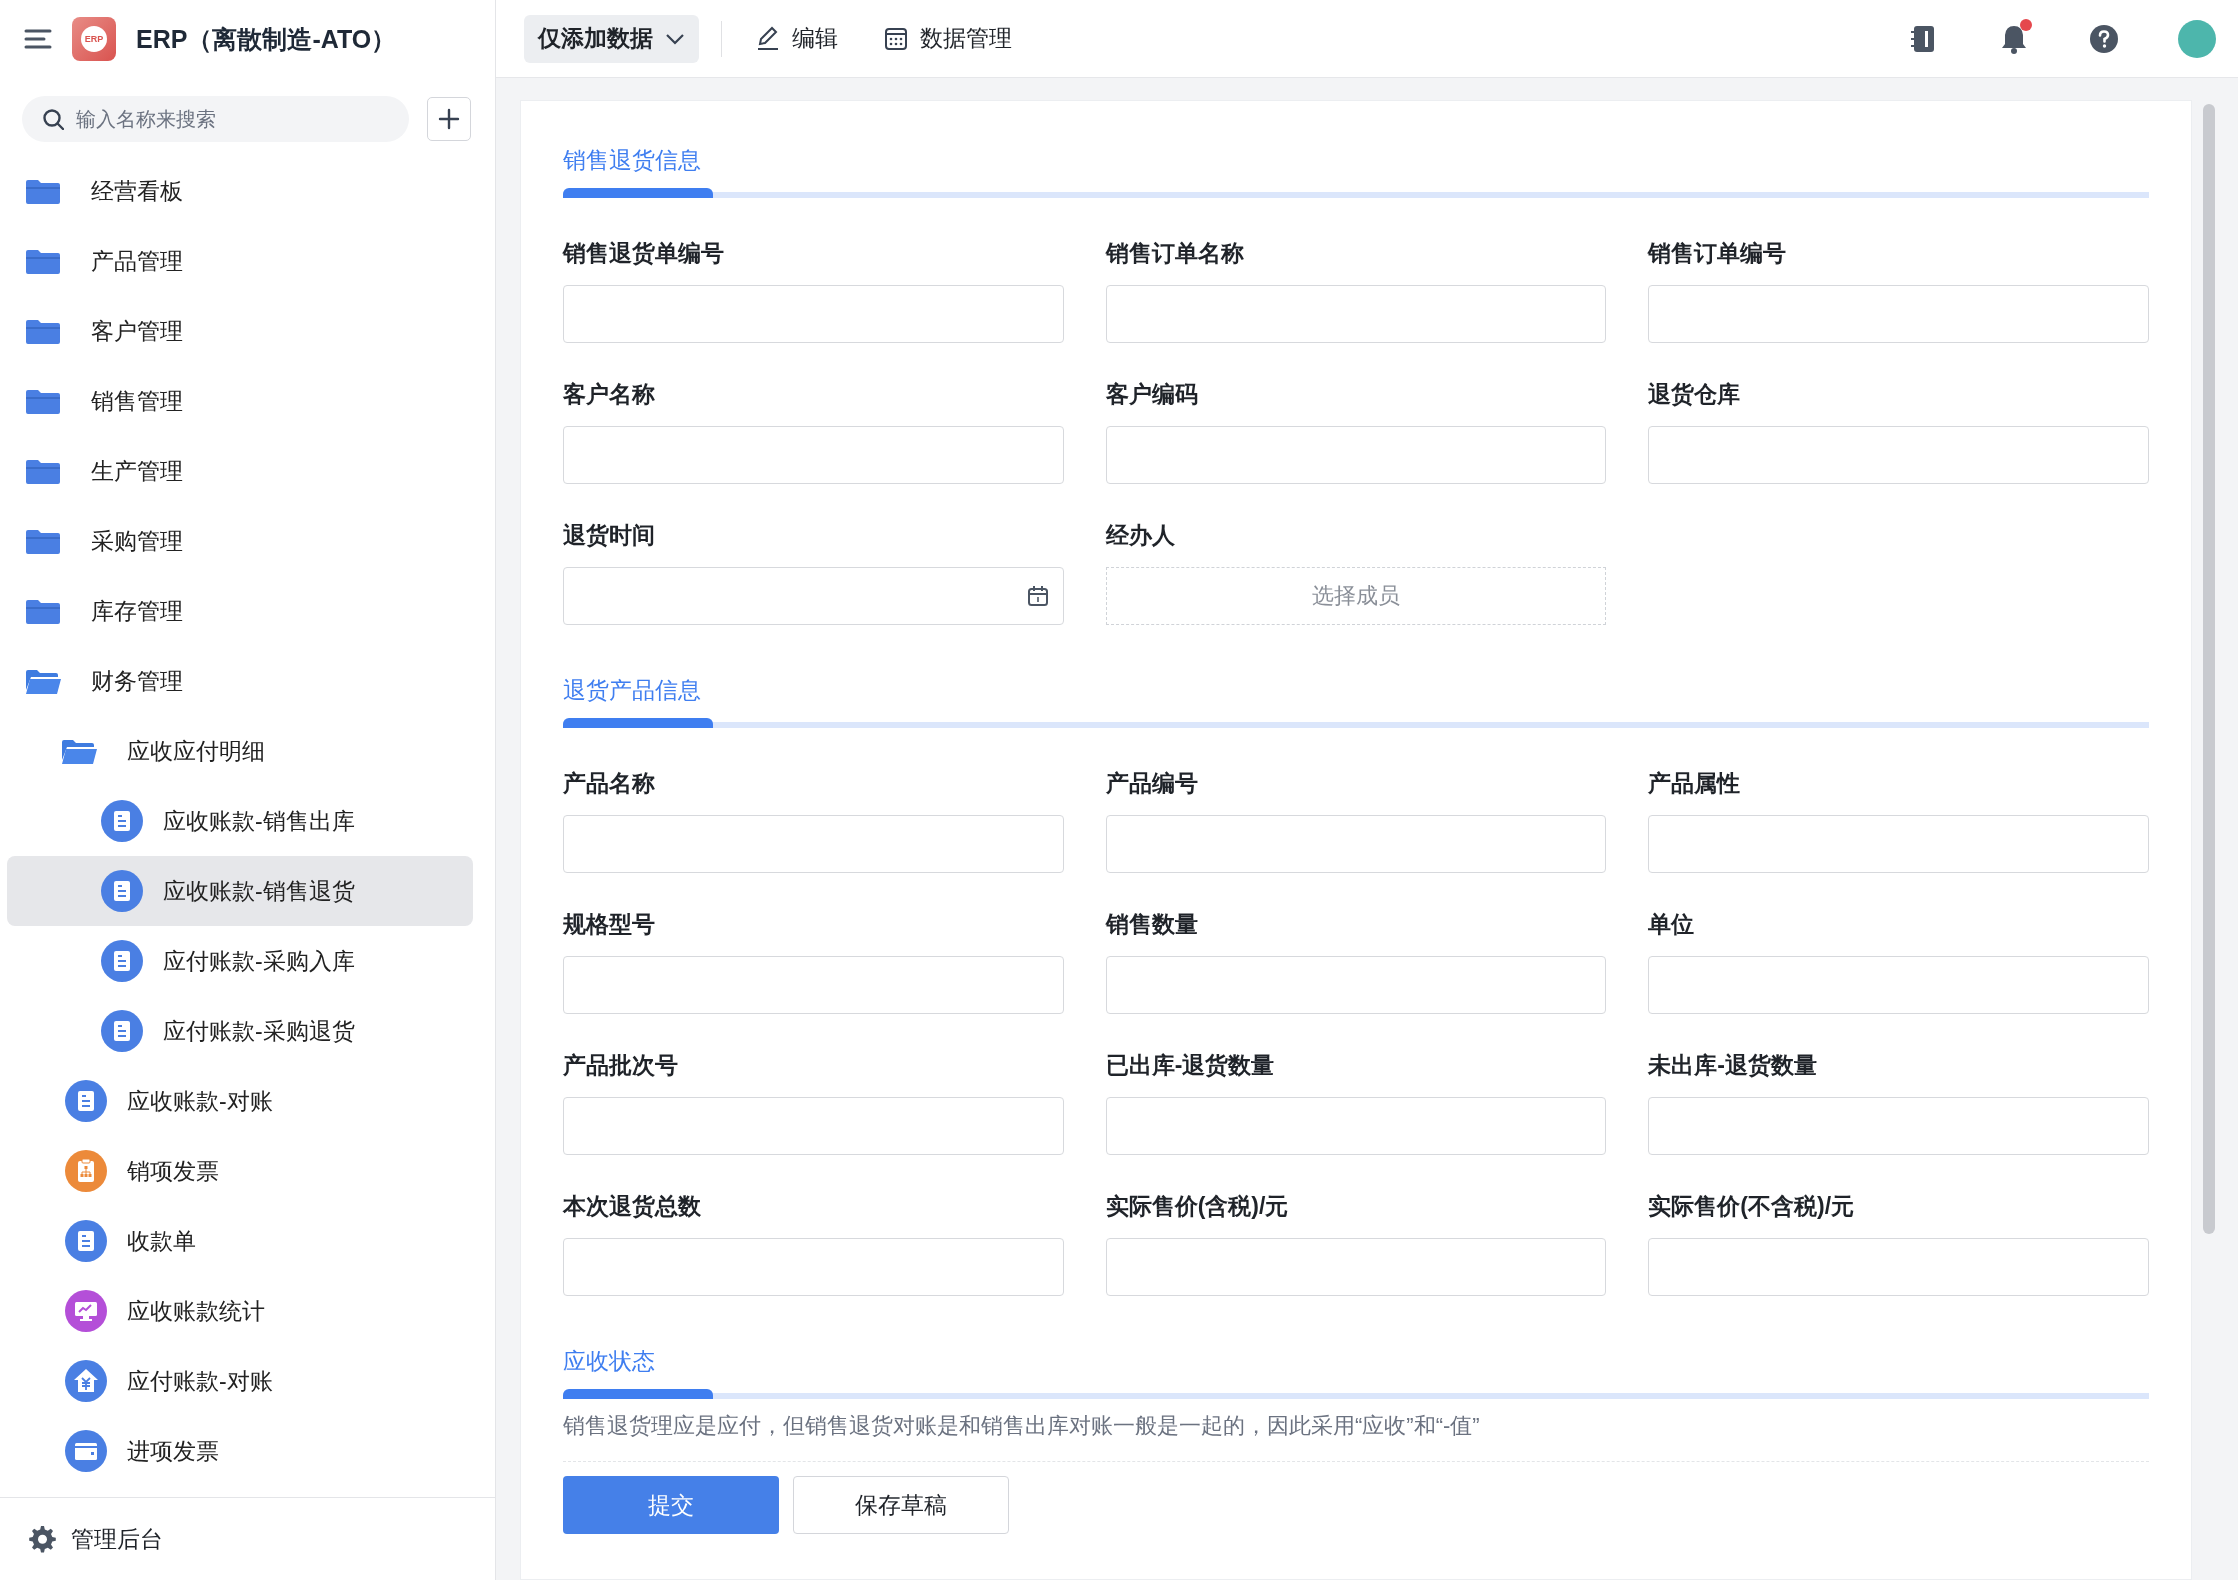 This screenshot has width=2238, height=1580. What do you see at coordinates (609, 783) in the screenshot?
I see `field-label: 产品名称` at bounding box center [609, 783].